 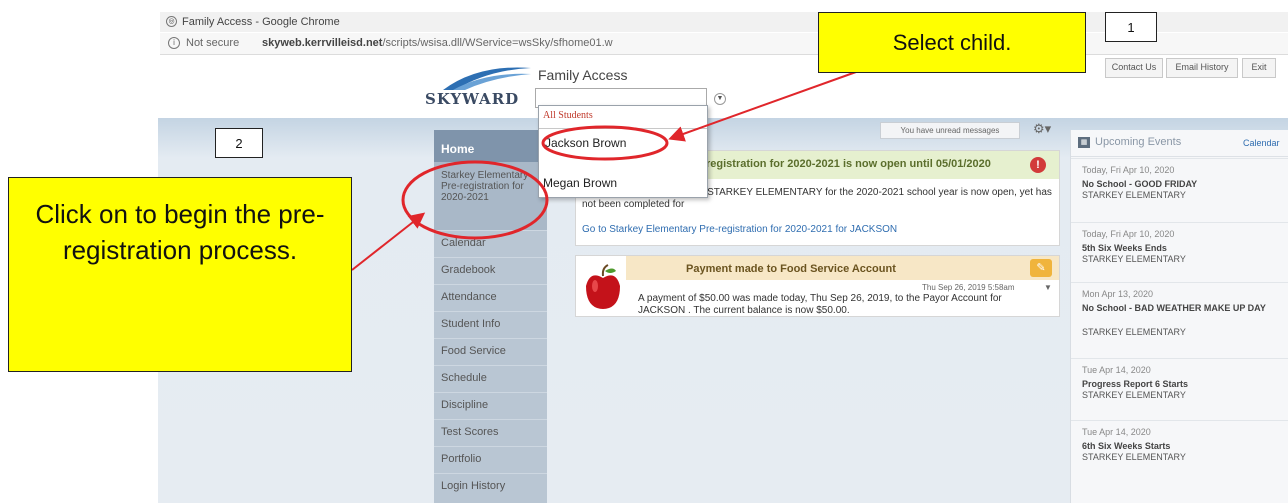 What do you see at coordinates (1042, 129) in the screenshot?
I see `gear-icon: ⚙▾` at bounding box center [1042, 129].